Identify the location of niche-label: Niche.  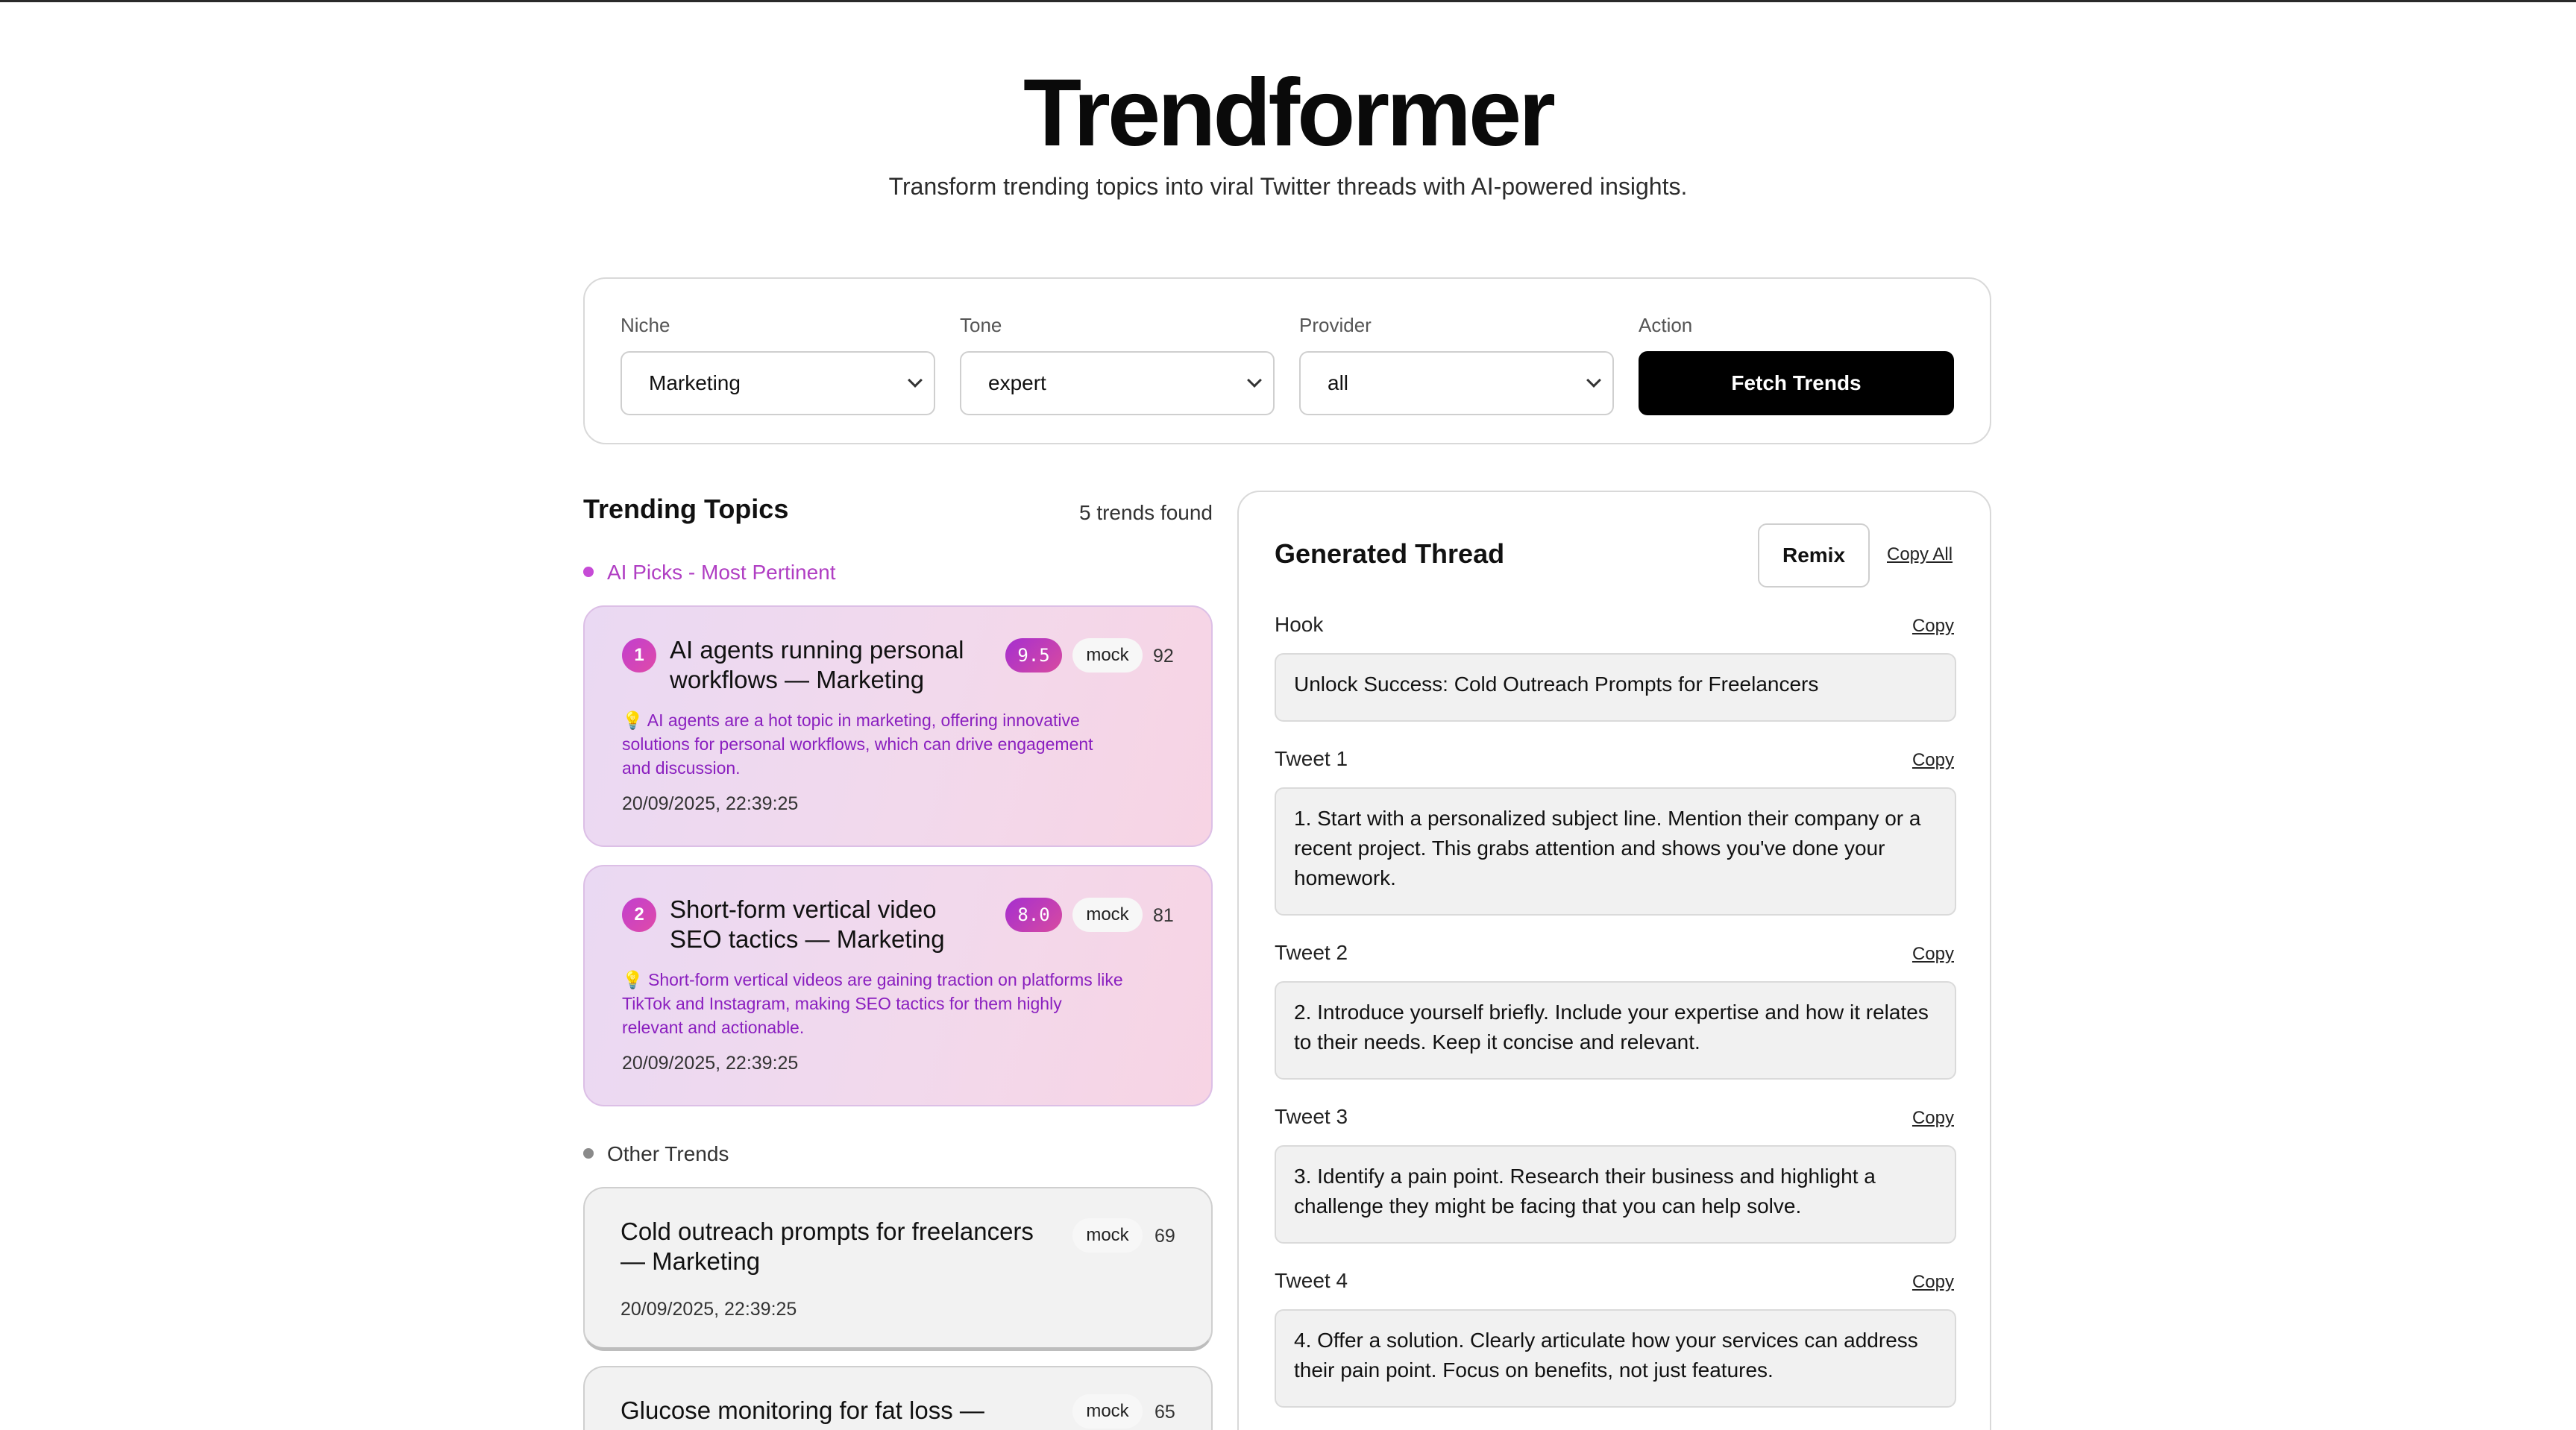
(646, 325).